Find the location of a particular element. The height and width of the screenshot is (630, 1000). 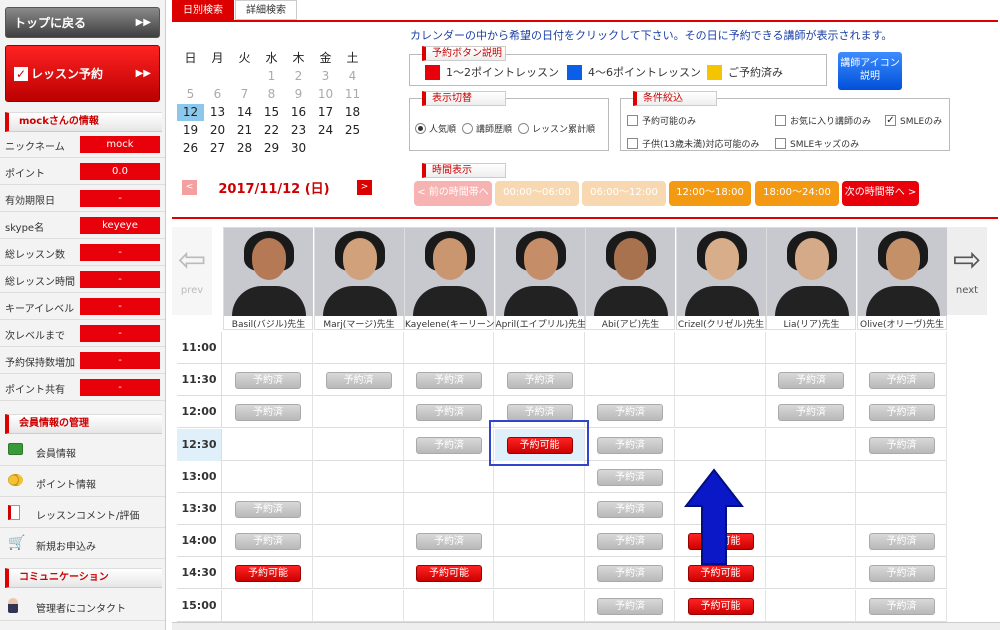

filter-checkbox: お気に入り講師のみ is located at coordinates (823, 120).